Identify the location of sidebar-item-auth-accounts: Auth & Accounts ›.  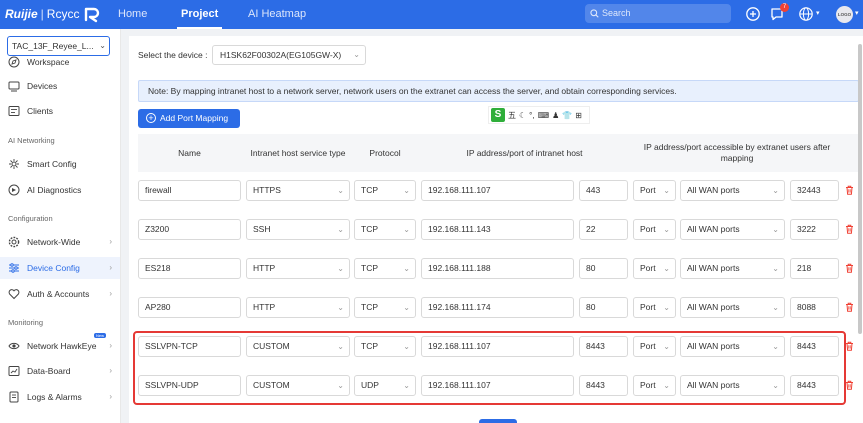
(60, 294).